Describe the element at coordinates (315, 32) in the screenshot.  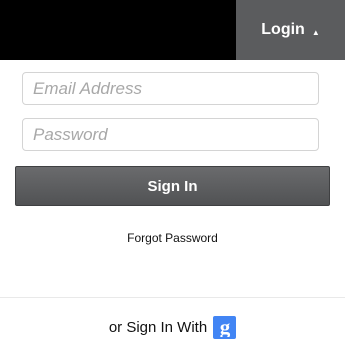
I see `caret-up-icon: ▲` at that location.